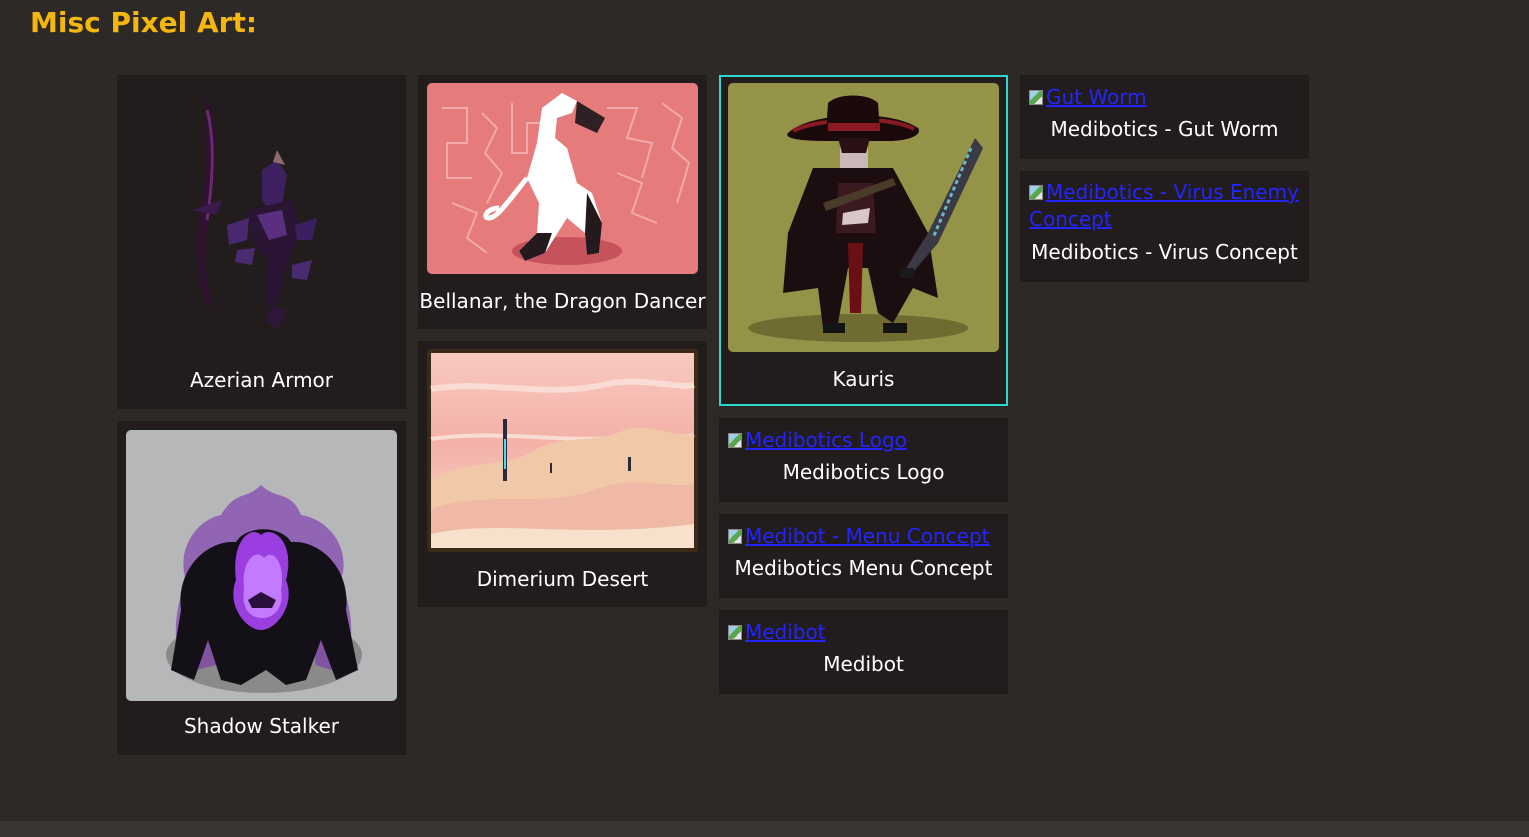 The image size is (1529, 837). Describe the element at coordinates (1164, 129) in the screenshot. I see `caption-gut-worm: Medibotics - Gut Worm` at that location.